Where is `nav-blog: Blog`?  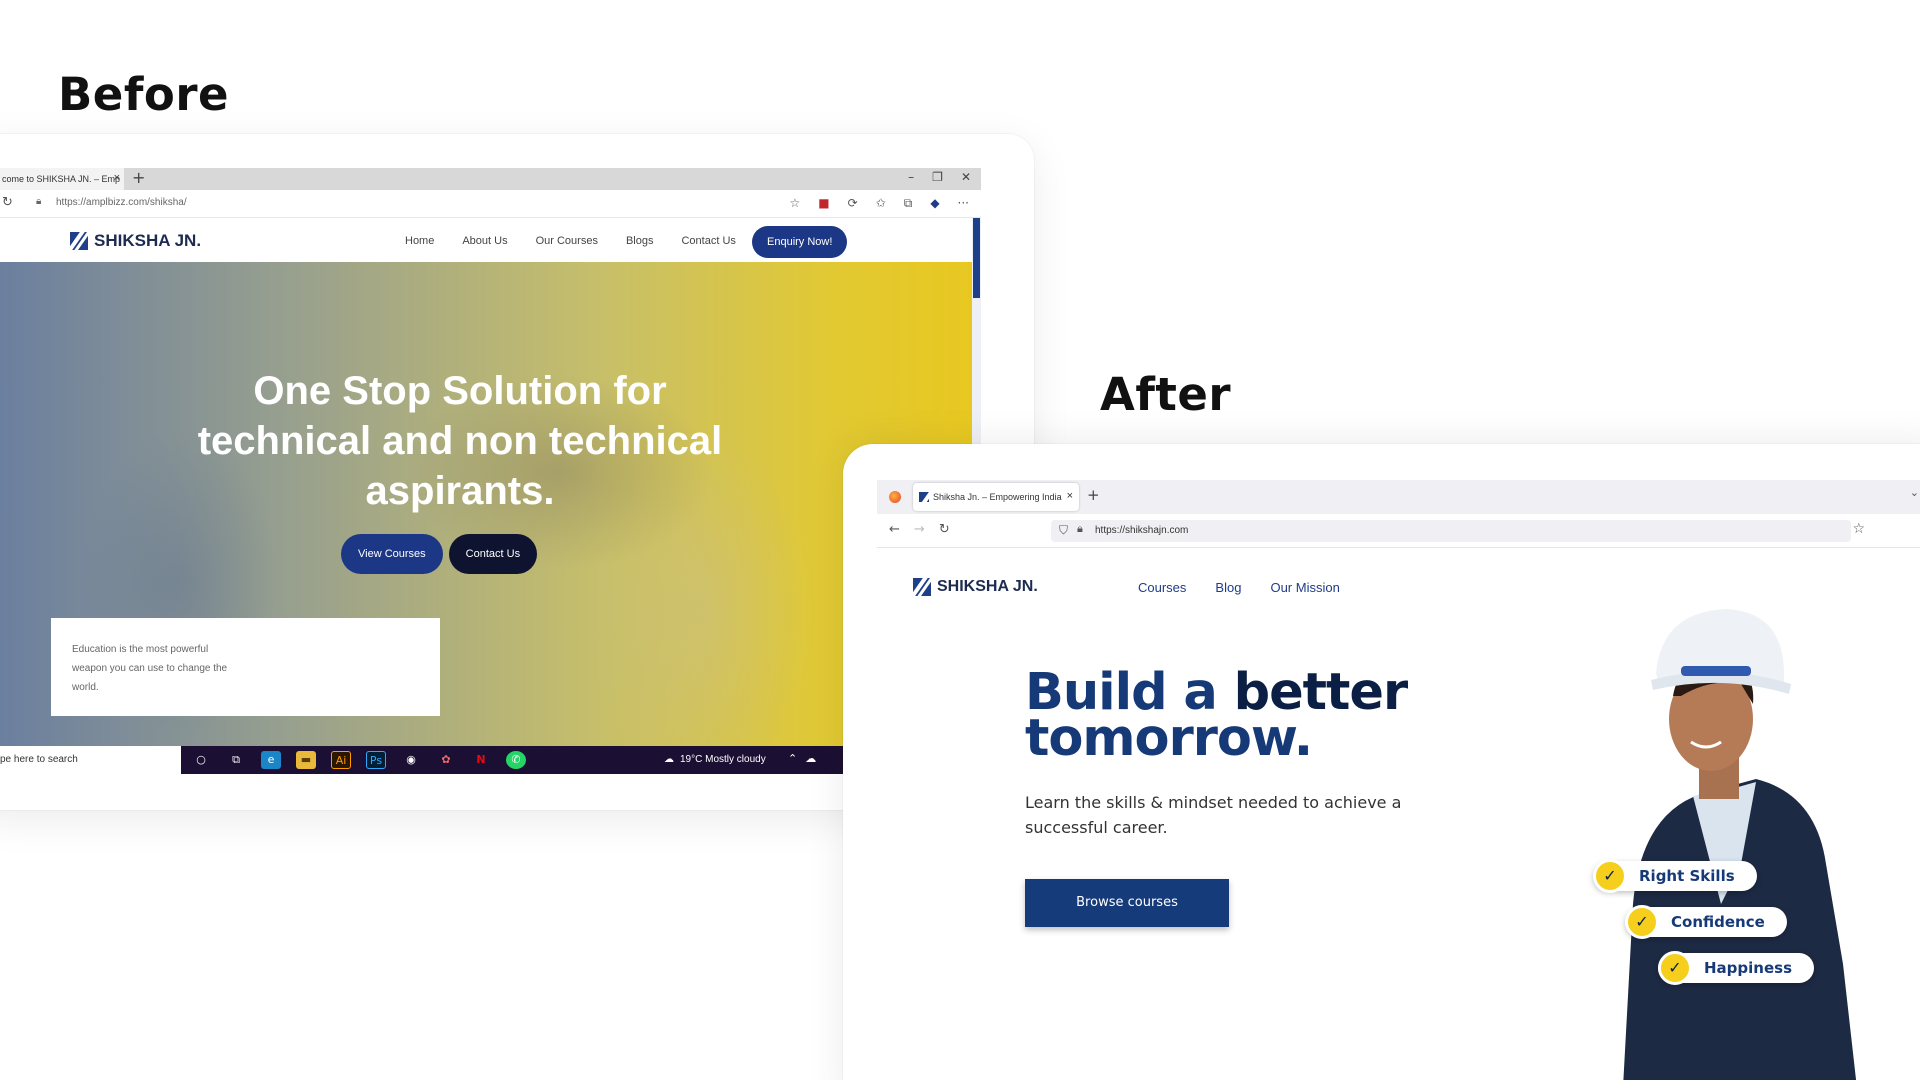
nav-blog: Blog is located at coordinates (1228, 587).